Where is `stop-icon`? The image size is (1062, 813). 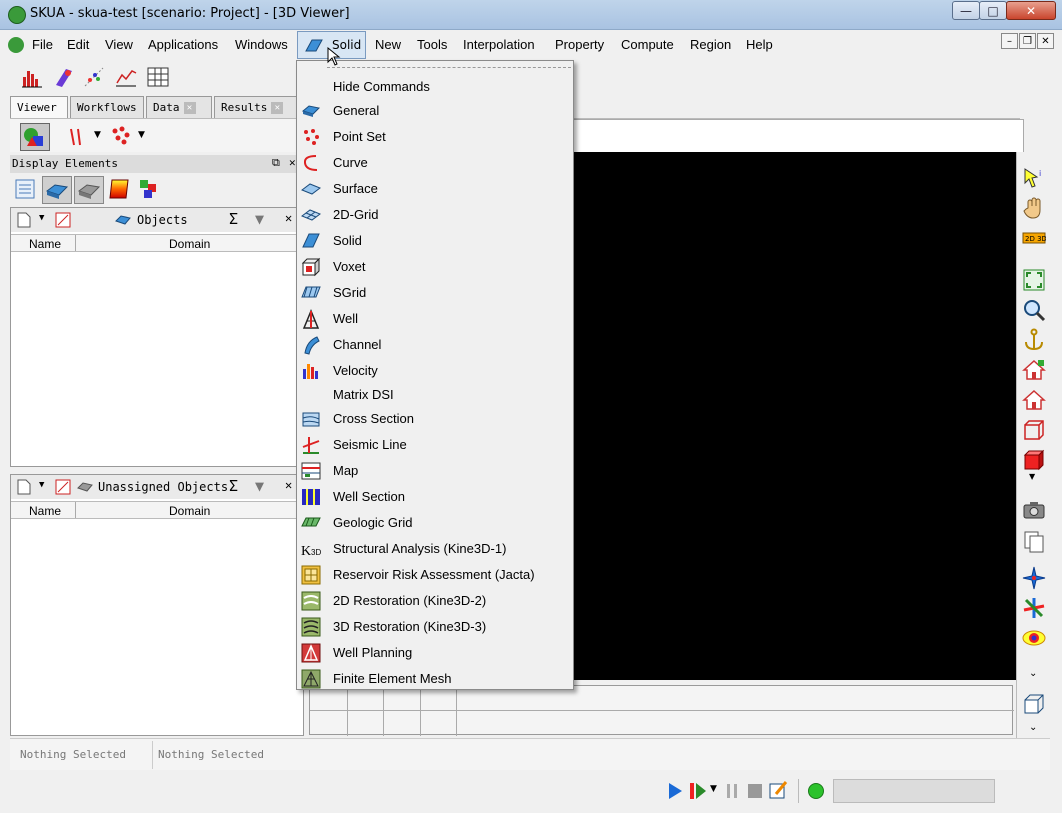 stop-icon is located at coordinates (755, 791).